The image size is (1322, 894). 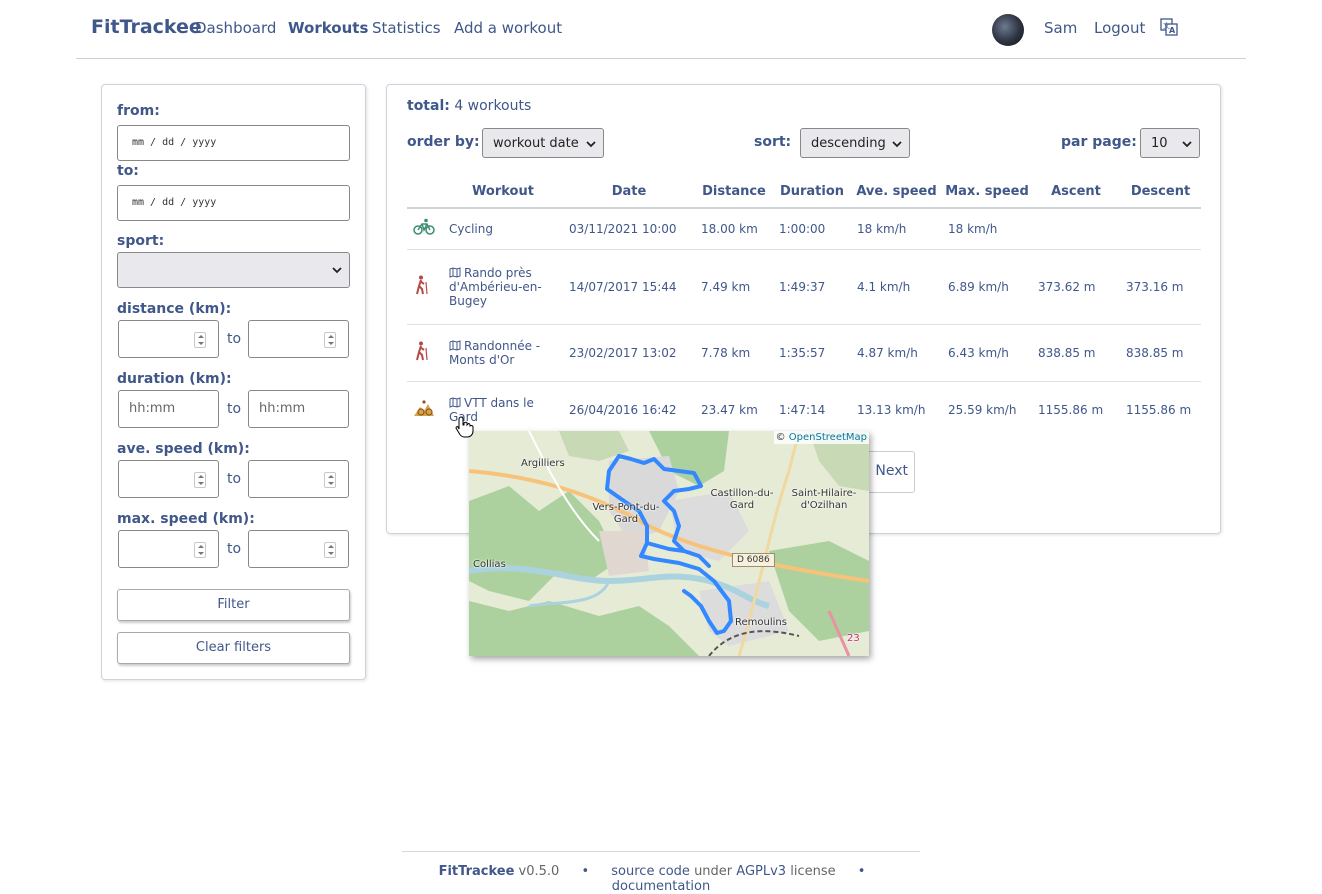 What do you see at coordinates (812, 229) in the screenshot?
I see `duration-cell: 1:00:00` at bounding box center [812, 229].